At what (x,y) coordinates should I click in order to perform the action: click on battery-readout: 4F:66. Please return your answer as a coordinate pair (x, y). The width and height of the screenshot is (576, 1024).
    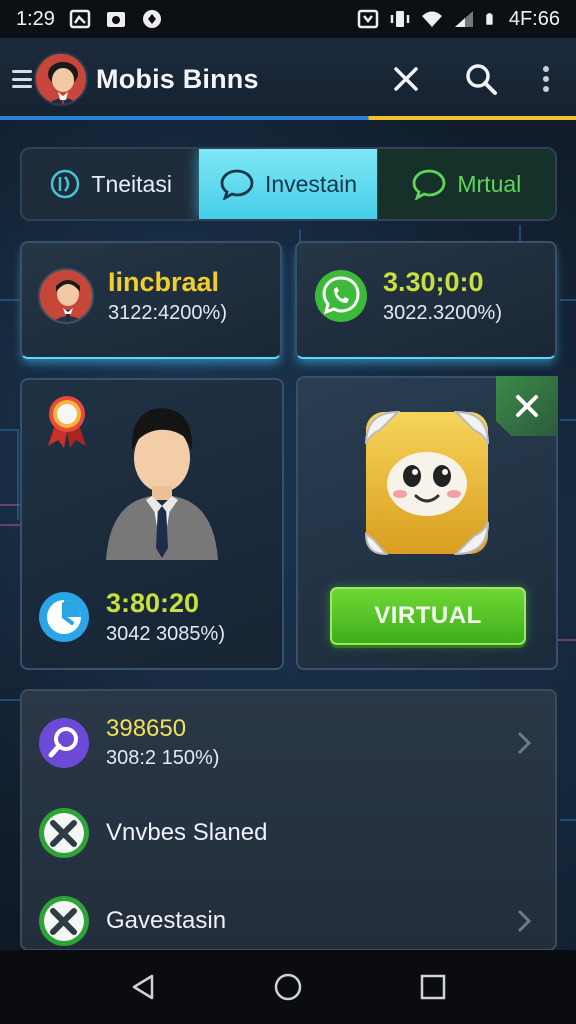
    Looking at the image, I should click on (534, 18).